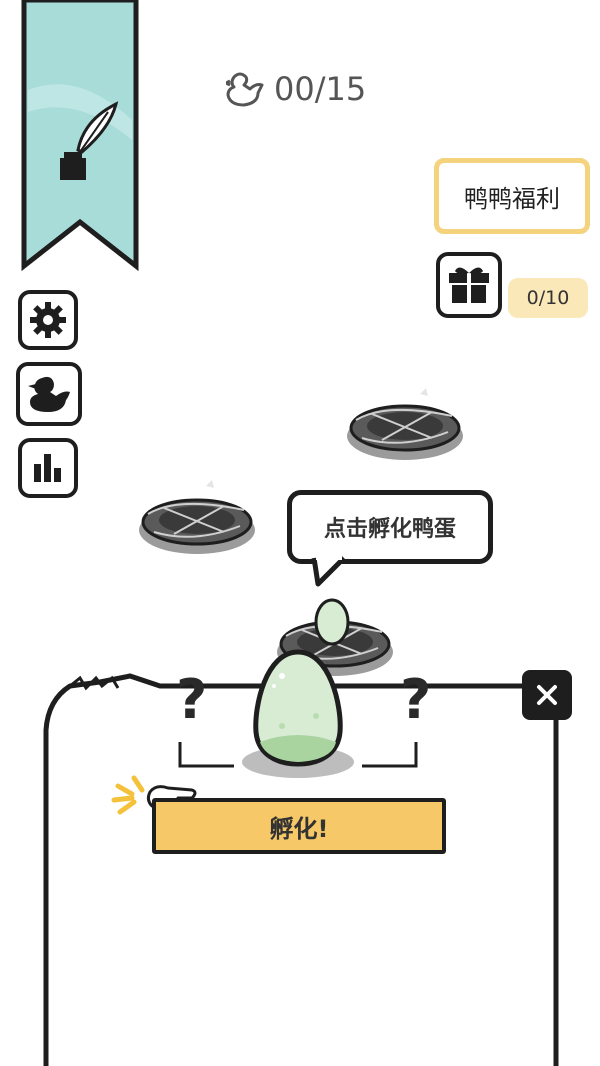 The height and width of the screenshot is (1066, 600). I want to click on duck-collection-button, so click(49, 394).